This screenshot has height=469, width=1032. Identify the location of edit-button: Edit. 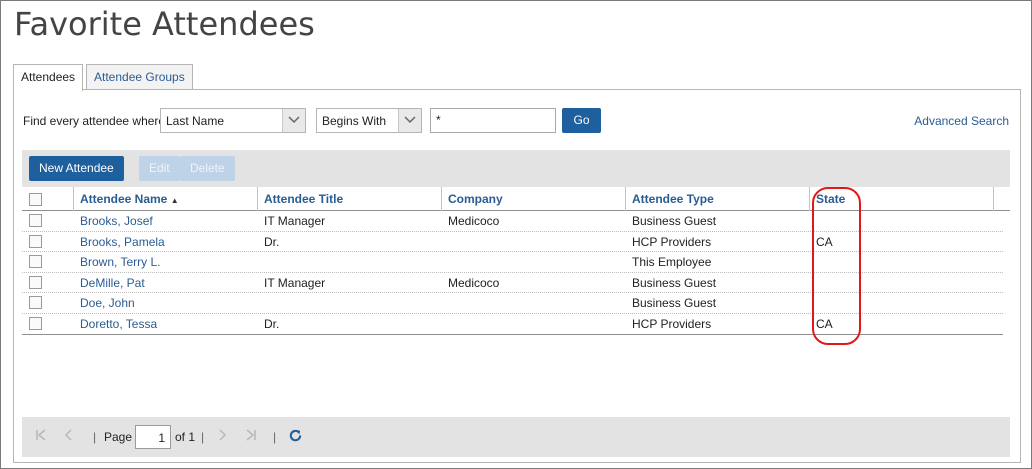
(159, 168).